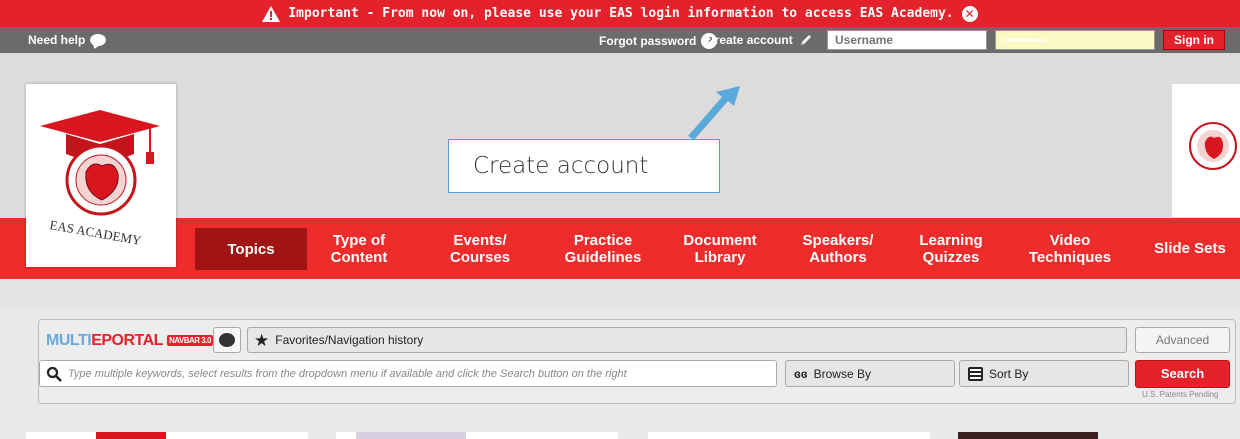 The image size is (1240, 439). Describe the element at coordinates (1075, 40) in the screenshot. I see `password-input: ••••••••••` at that location.